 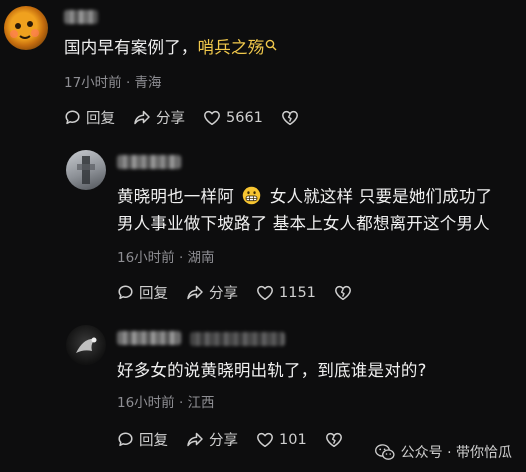 I want to click on comment-text: 国内早有案例了，哨兵之殇, so click(x=170, y=47).